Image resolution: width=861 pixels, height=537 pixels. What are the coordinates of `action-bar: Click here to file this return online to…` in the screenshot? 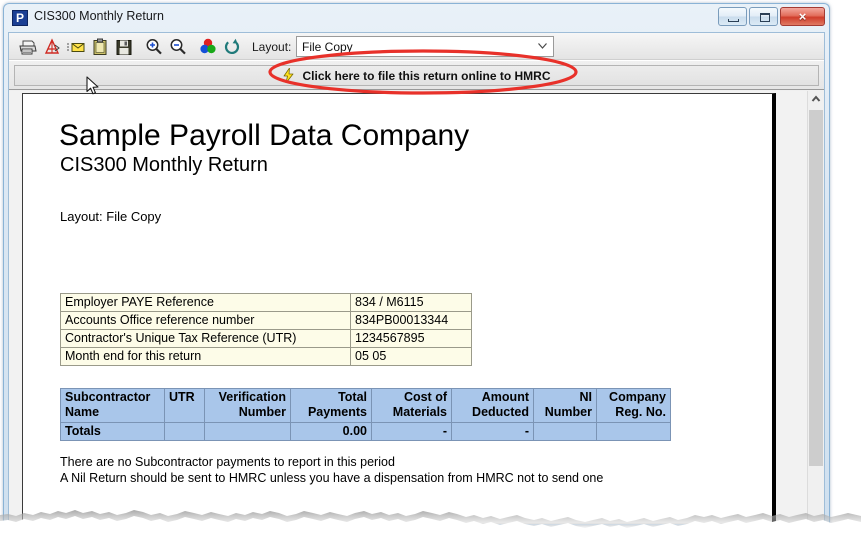 It's located at (416, 75).